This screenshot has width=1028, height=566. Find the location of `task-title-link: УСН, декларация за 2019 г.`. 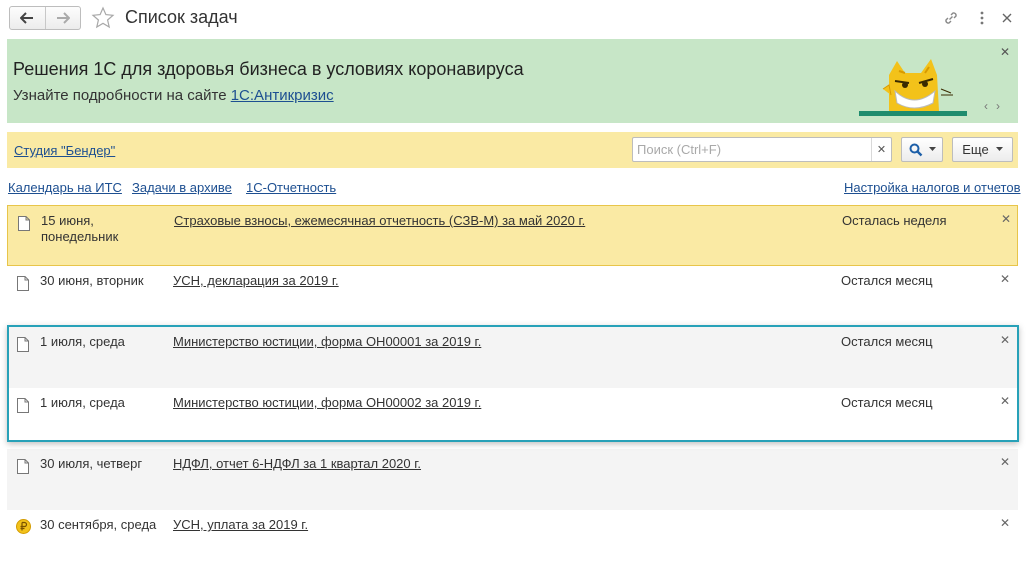

task-title-link: УСН, декларация за 2019 г. is located at coordinates (256, 280).